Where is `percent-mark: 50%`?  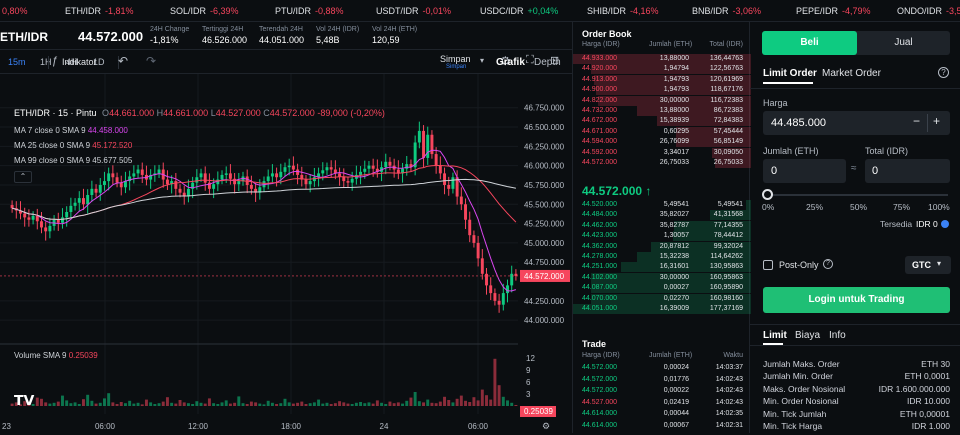
percent-mark: 50% is located at coordinates (858, 207).